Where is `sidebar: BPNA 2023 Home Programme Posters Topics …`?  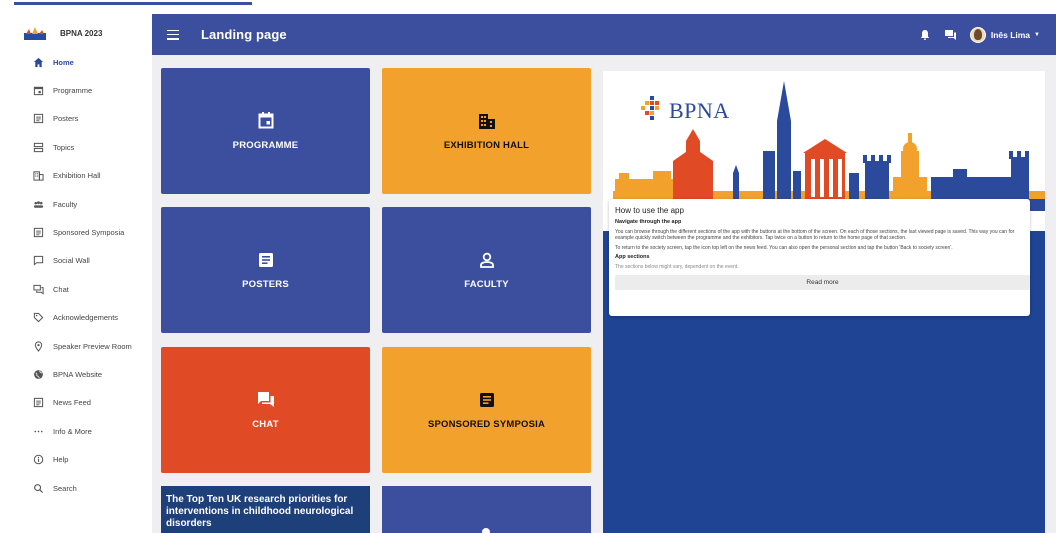
sidebar: BPNA 2023 Home Programme Posters Topics … is located at coordinates (83, 275).